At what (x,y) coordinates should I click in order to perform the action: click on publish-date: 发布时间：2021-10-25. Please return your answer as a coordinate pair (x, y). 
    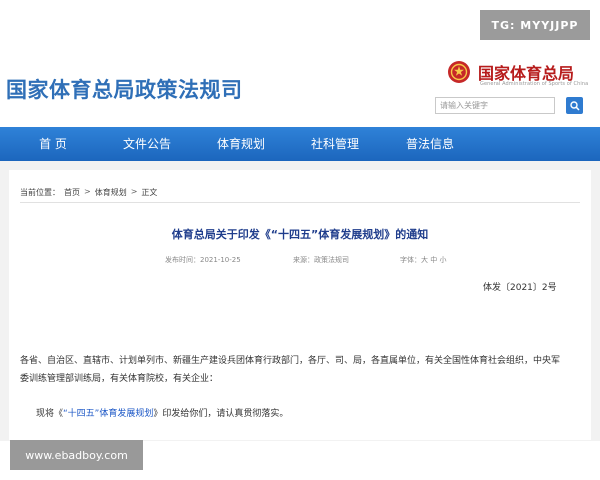
    Looking at the image, I should click on (203, 260).